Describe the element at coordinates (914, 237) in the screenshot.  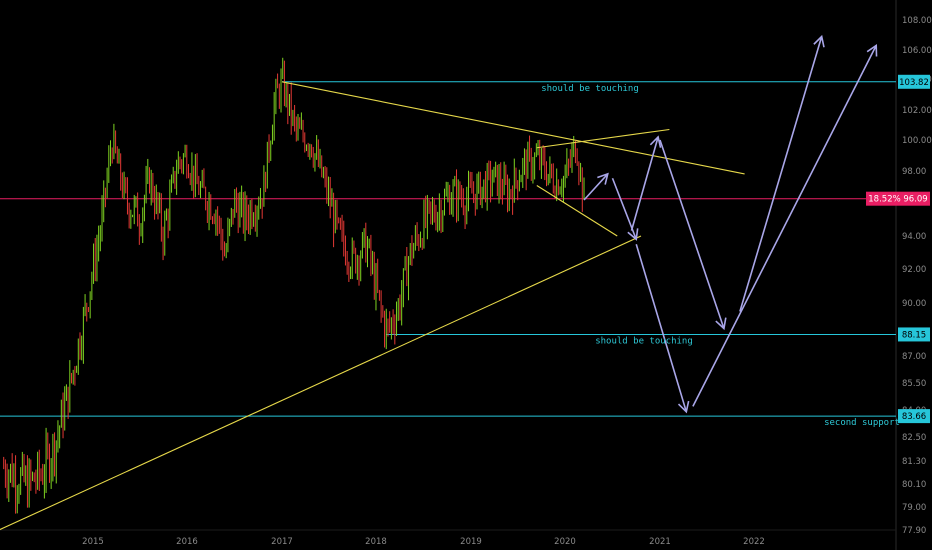
I see `y-tick-label: 94.00` at that location.